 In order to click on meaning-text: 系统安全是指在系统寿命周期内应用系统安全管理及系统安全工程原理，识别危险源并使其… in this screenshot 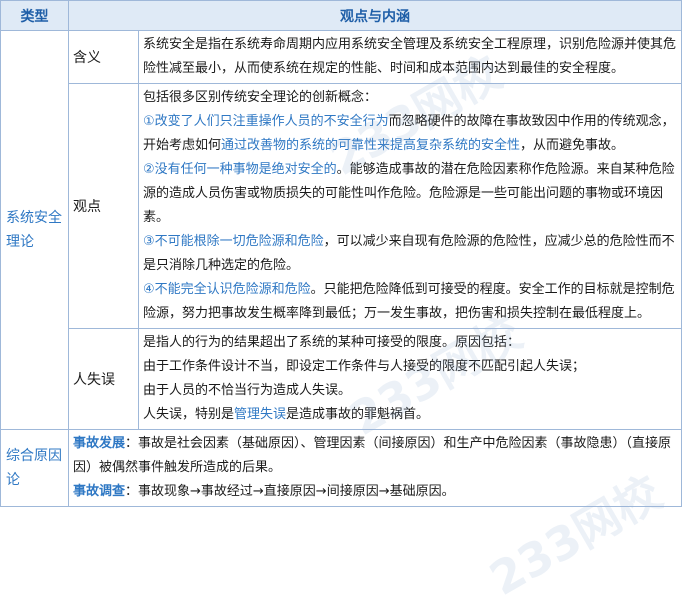, I will do `click(410, 56)`.